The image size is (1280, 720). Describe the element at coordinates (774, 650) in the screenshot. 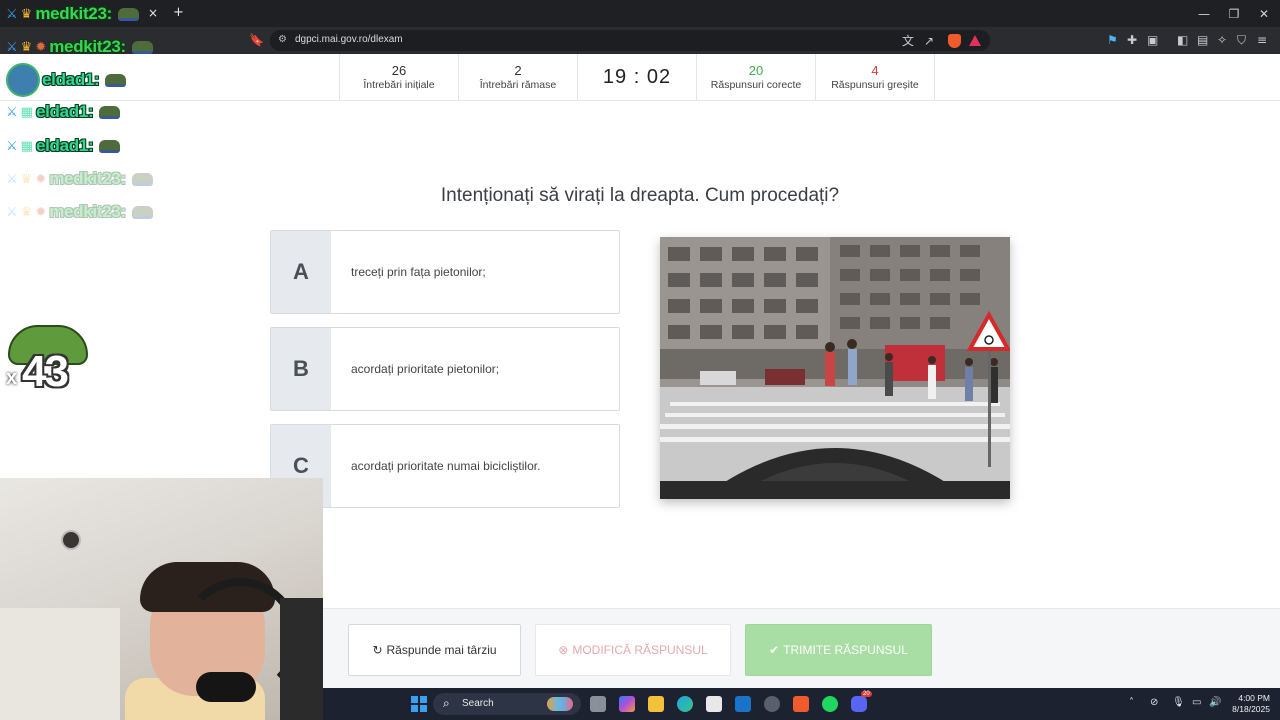

I see `check-circle-icon: ✔` at that location.